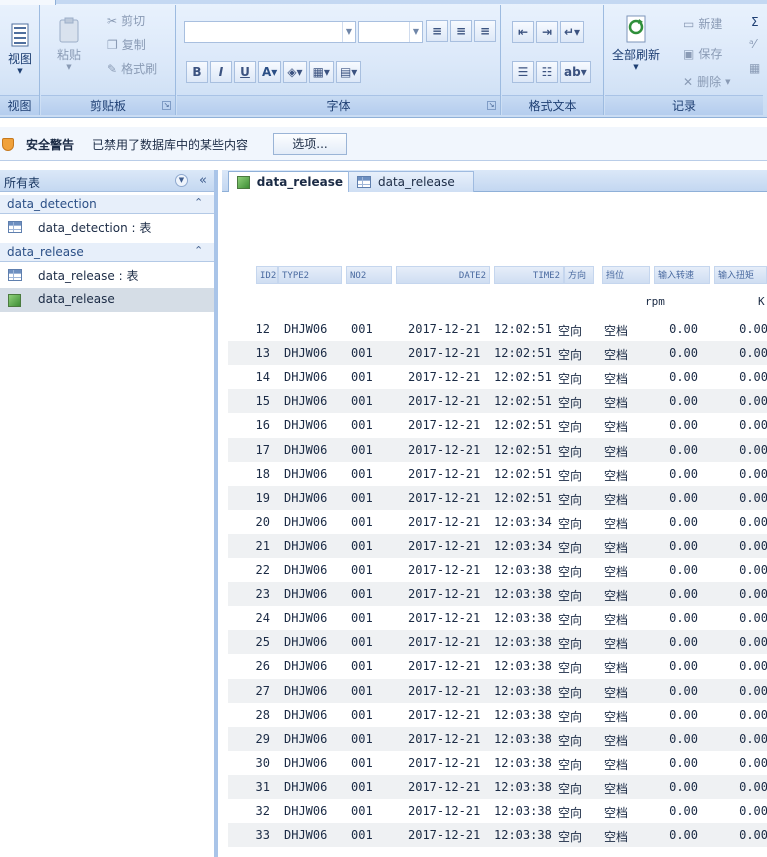  What do you see at coordinates (523, 32) in the screenshot?
I see `decrease-indent-icon: ⇤` at bounding box center [523, 32].